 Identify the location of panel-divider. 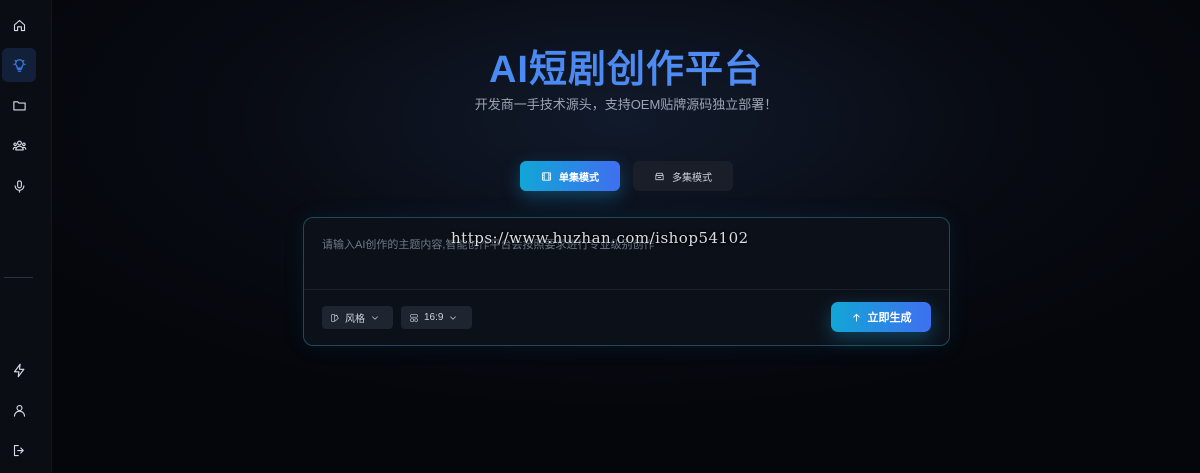
(626, 289).